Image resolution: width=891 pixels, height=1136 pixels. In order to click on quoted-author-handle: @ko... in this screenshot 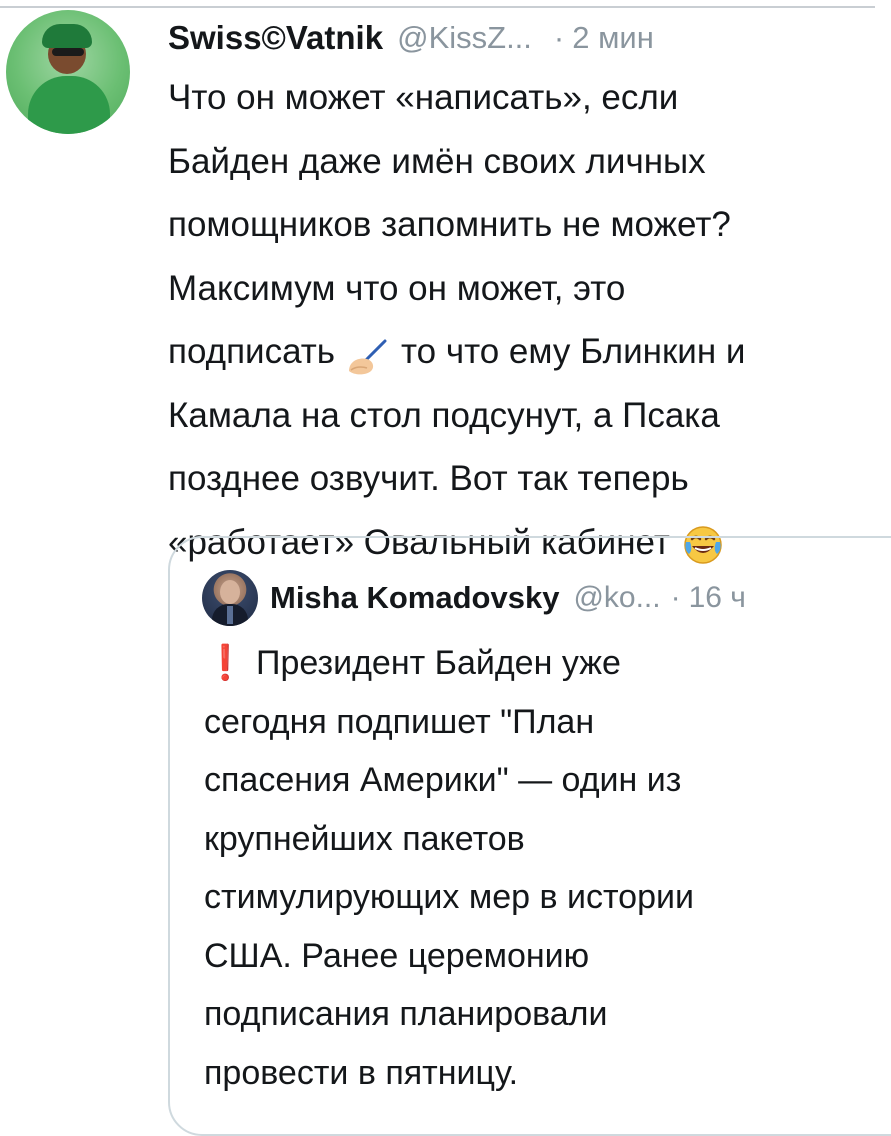, I will do `click(616, 598)`.